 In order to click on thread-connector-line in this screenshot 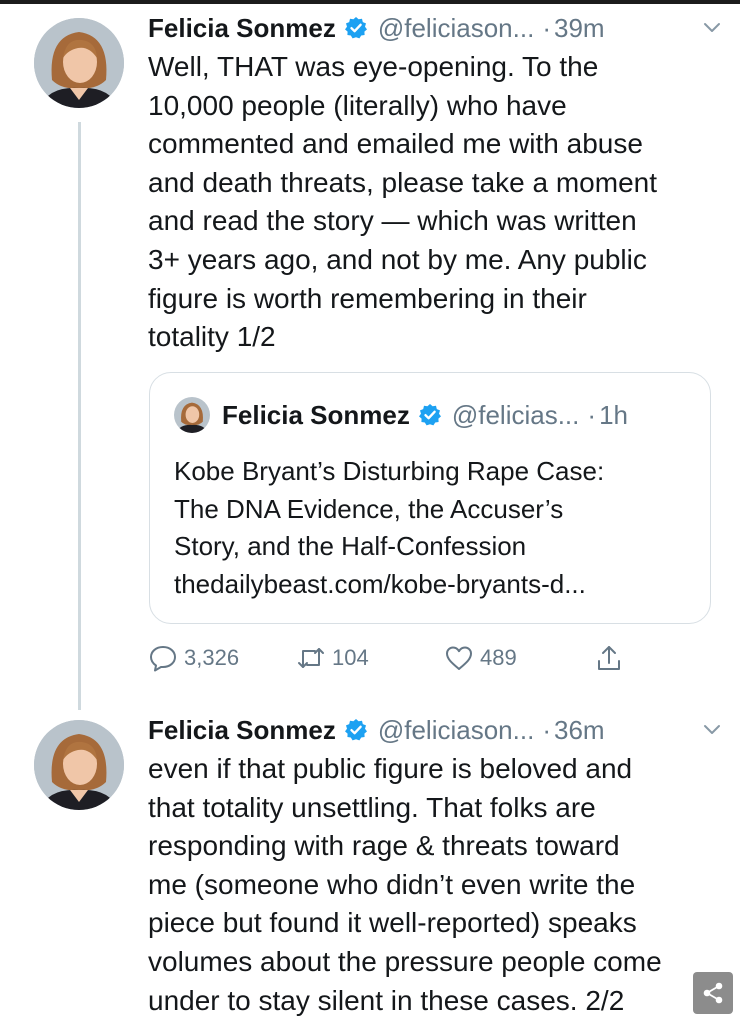, I will do `click(79, 416)`.